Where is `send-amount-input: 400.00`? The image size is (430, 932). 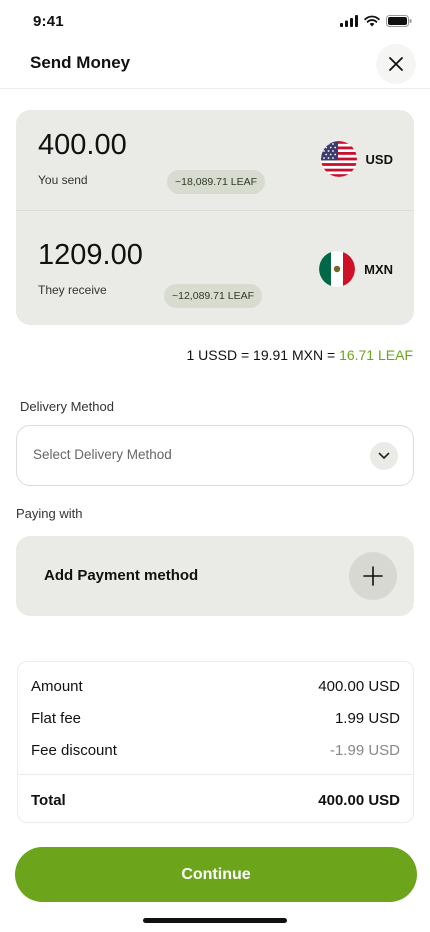
send-amount-input: 400.00 is located at coordinates (82, 145).